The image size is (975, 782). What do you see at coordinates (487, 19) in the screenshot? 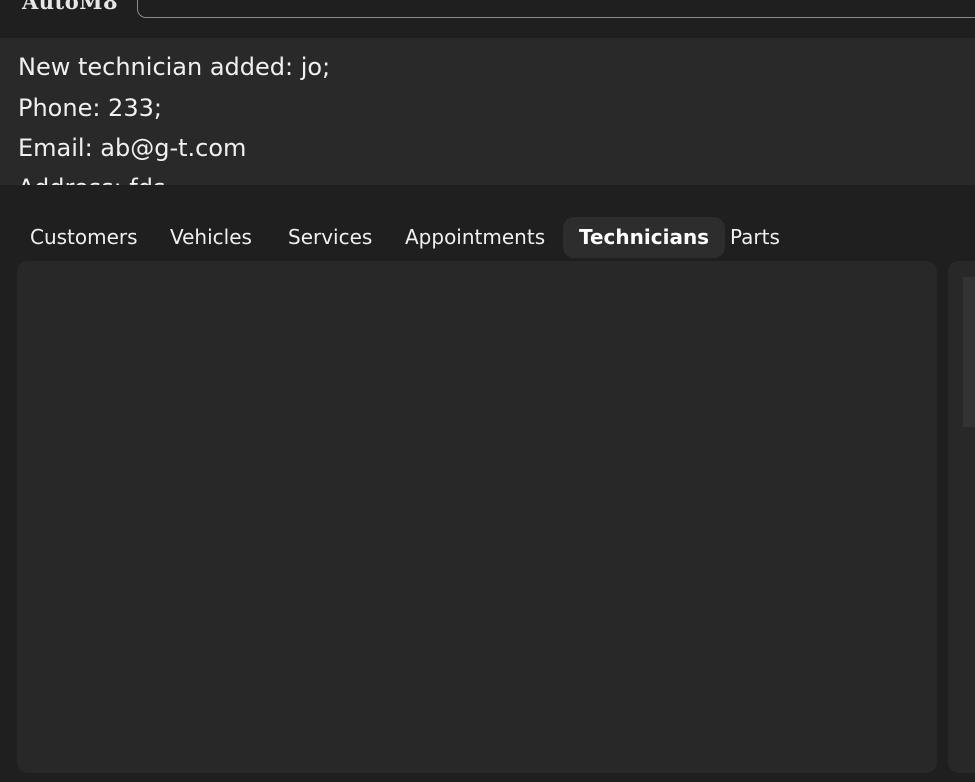
I see `app-header: AutoM8` at bounding box center [487, 19].